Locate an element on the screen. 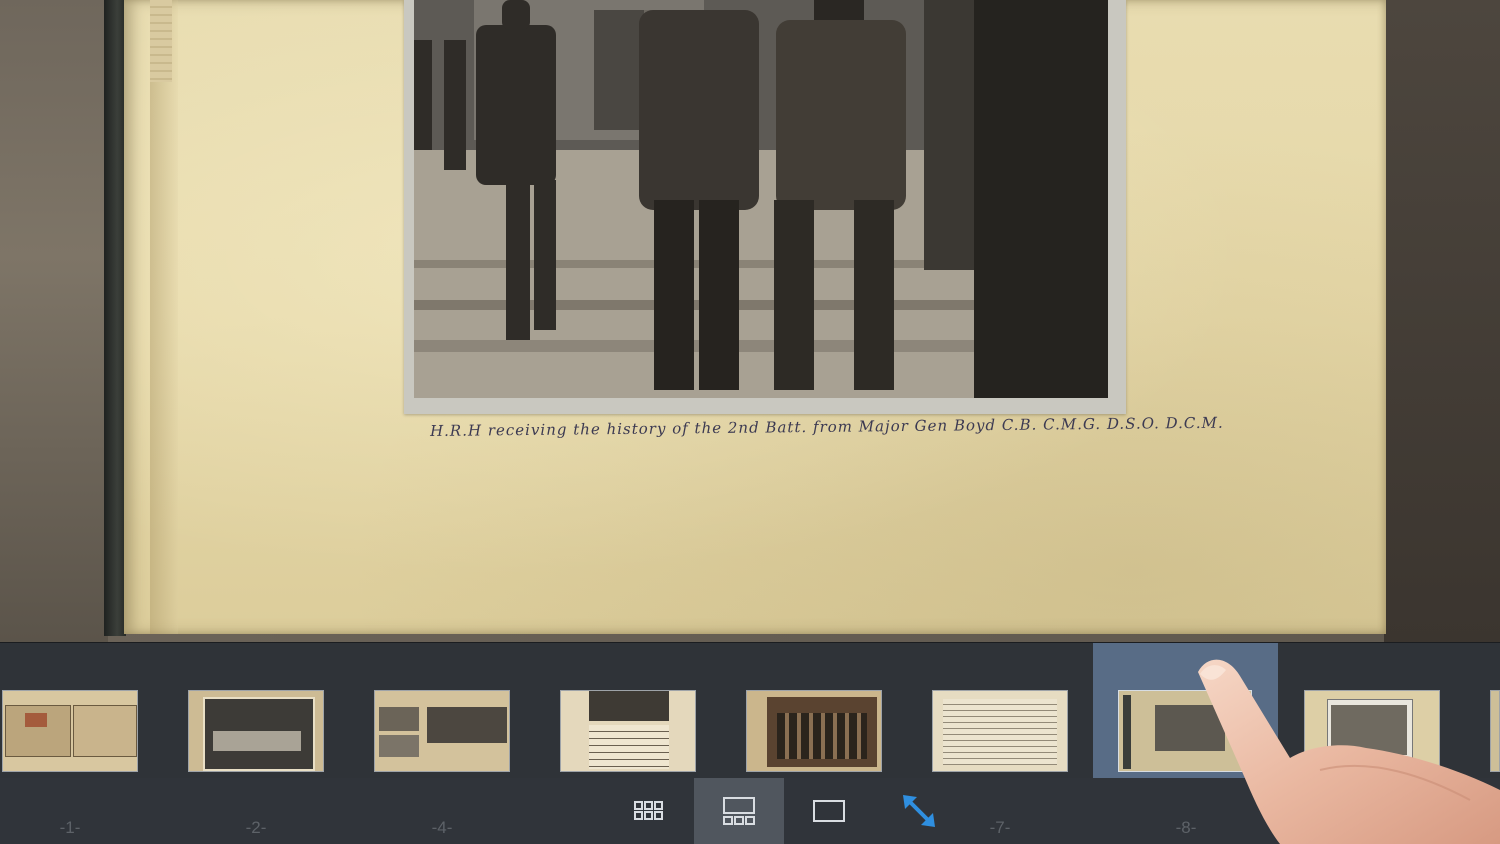 This screenshot has width=1500, height=844. filmstrip-icon is located at coordinates (739, 811).